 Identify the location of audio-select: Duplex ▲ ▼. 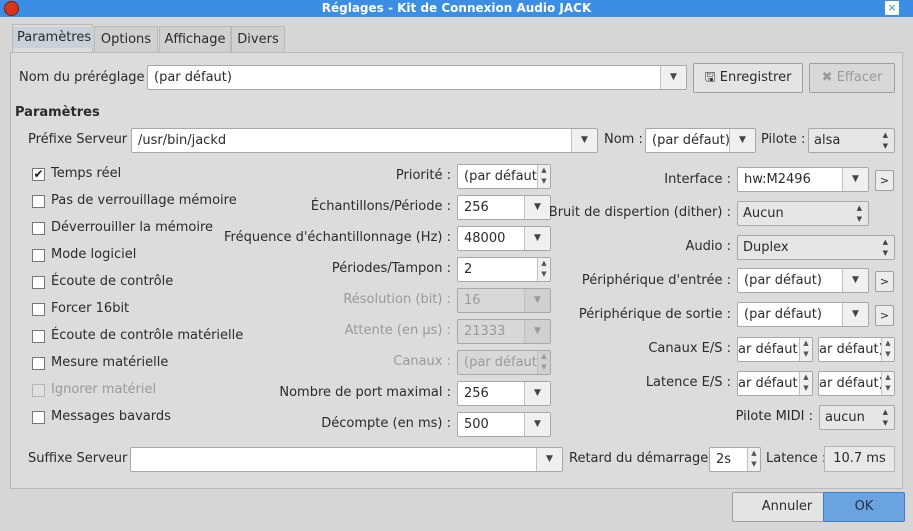
(816, 247).